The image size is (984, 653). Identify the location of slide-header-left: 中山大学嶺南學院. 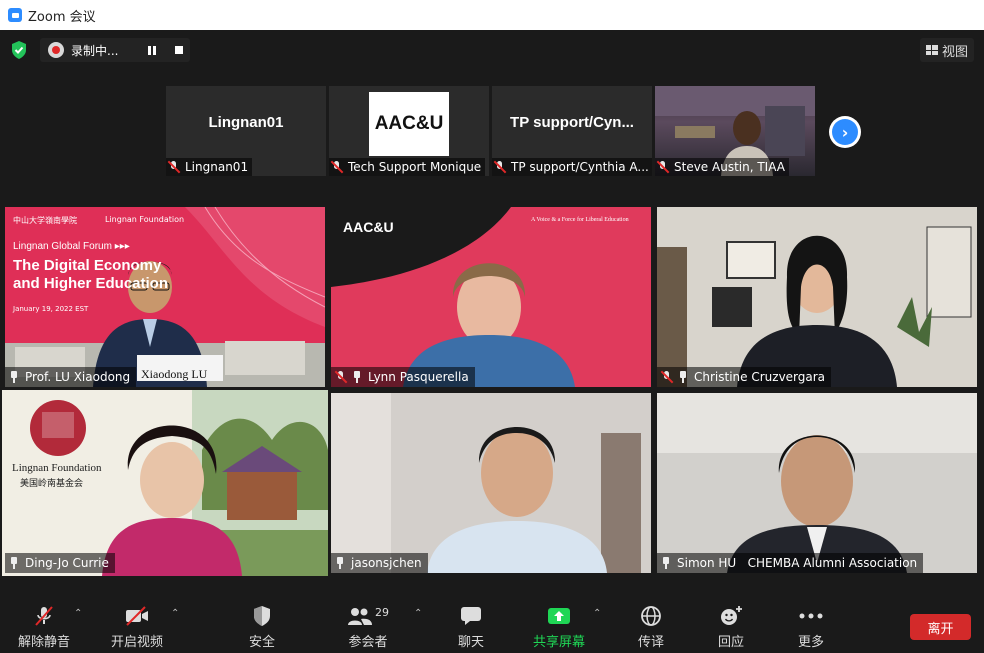
(45, 220).